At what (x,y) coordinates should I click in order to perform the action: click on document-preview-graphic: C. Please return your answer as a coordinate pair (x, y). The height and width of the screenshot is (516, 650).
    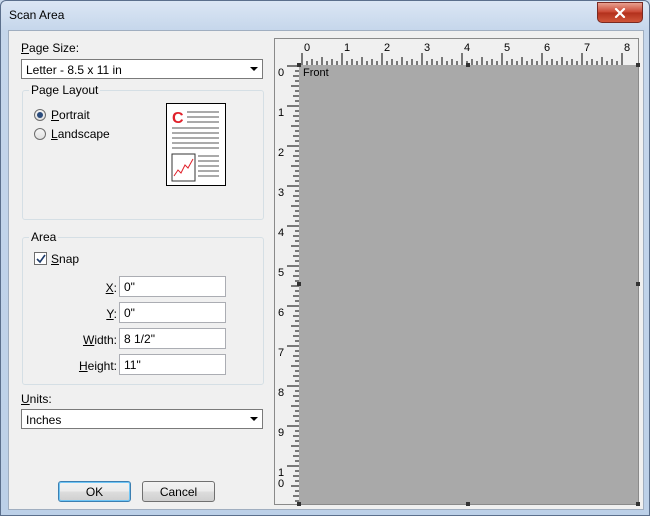
    Looking at the image, I should click on (195, 146).